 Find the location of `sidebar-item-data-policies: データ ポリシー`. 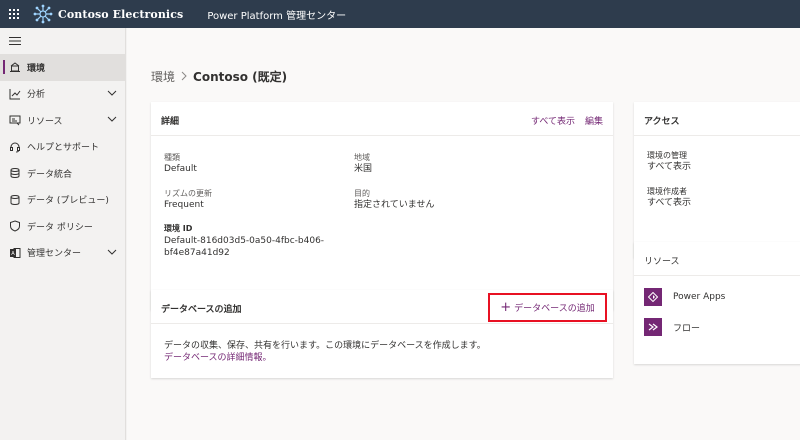

sidebar-item-data-policies: データ ポリシー is located at coordinates (62, 226).